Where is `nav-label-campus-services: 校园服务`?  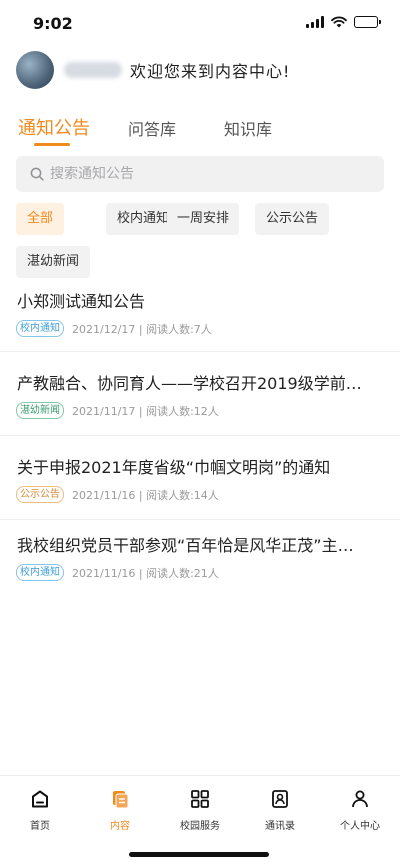 nav-label-campus-services: 校园服务 is located at coordinates (200, 826).